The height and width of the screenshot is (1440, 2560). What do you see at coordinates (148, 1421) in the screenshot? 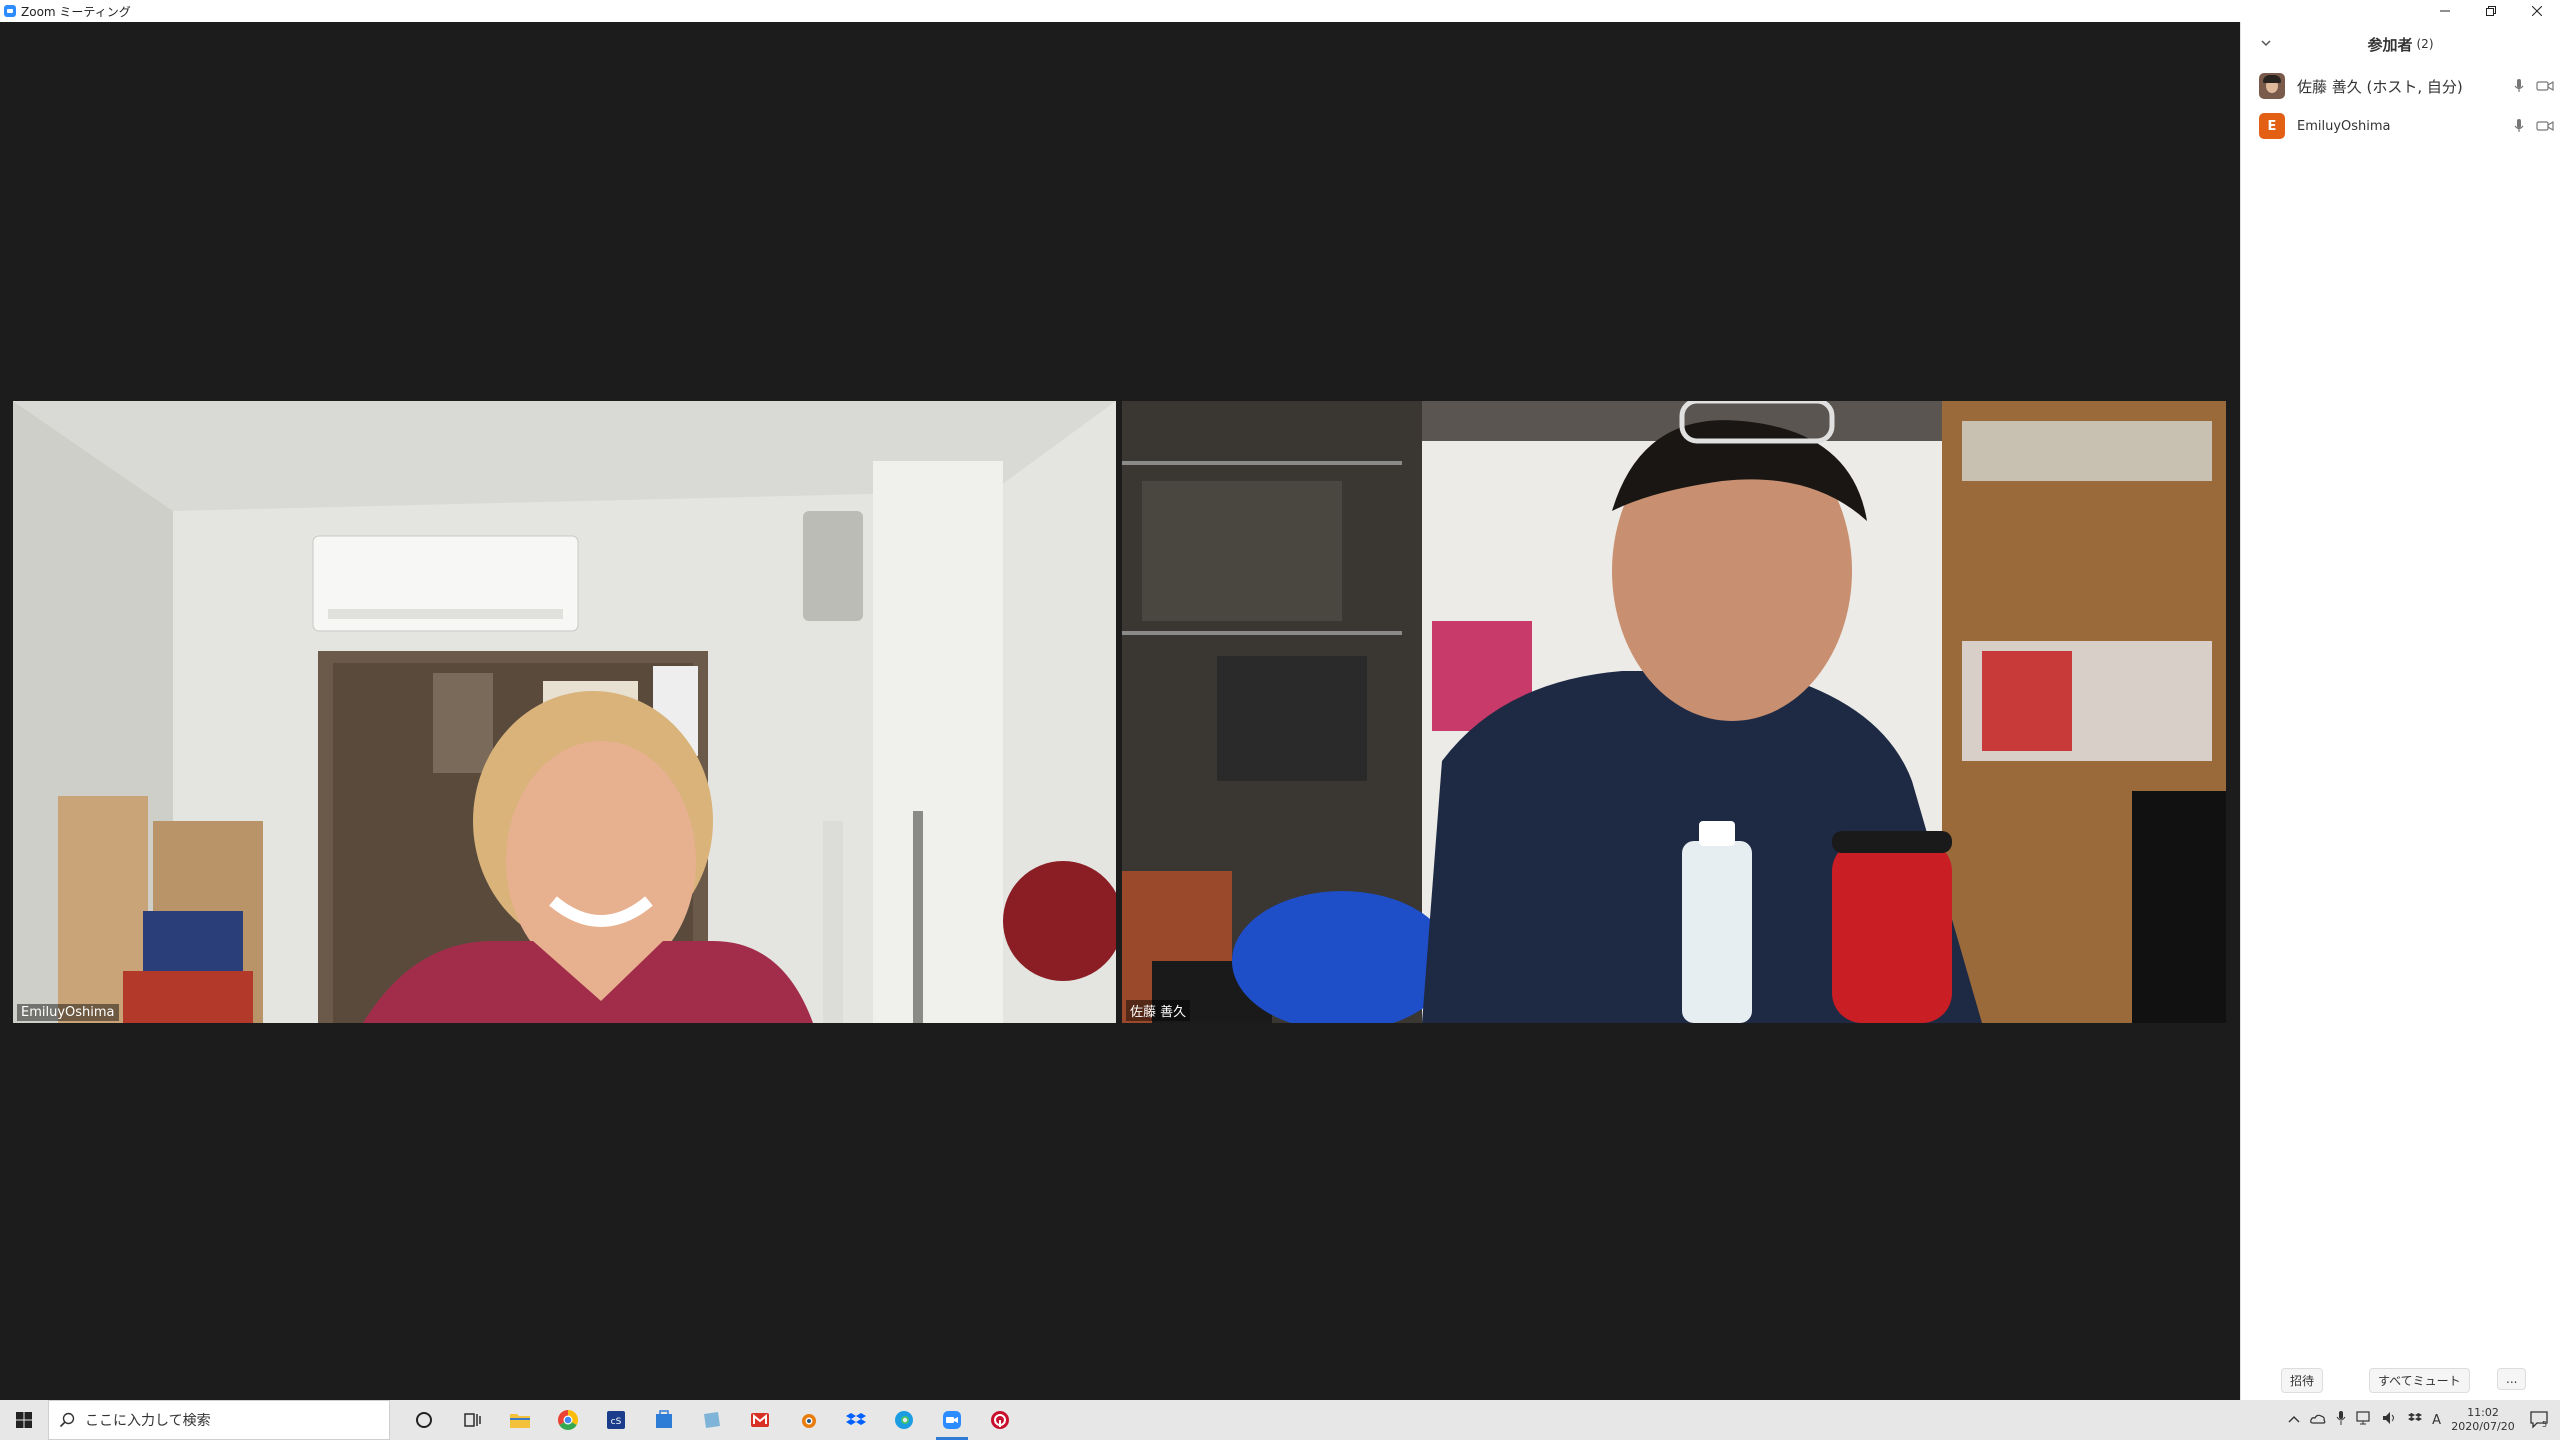
I see `search-placeholder: ここに入力して検索` at bounding box center [148, 1421].